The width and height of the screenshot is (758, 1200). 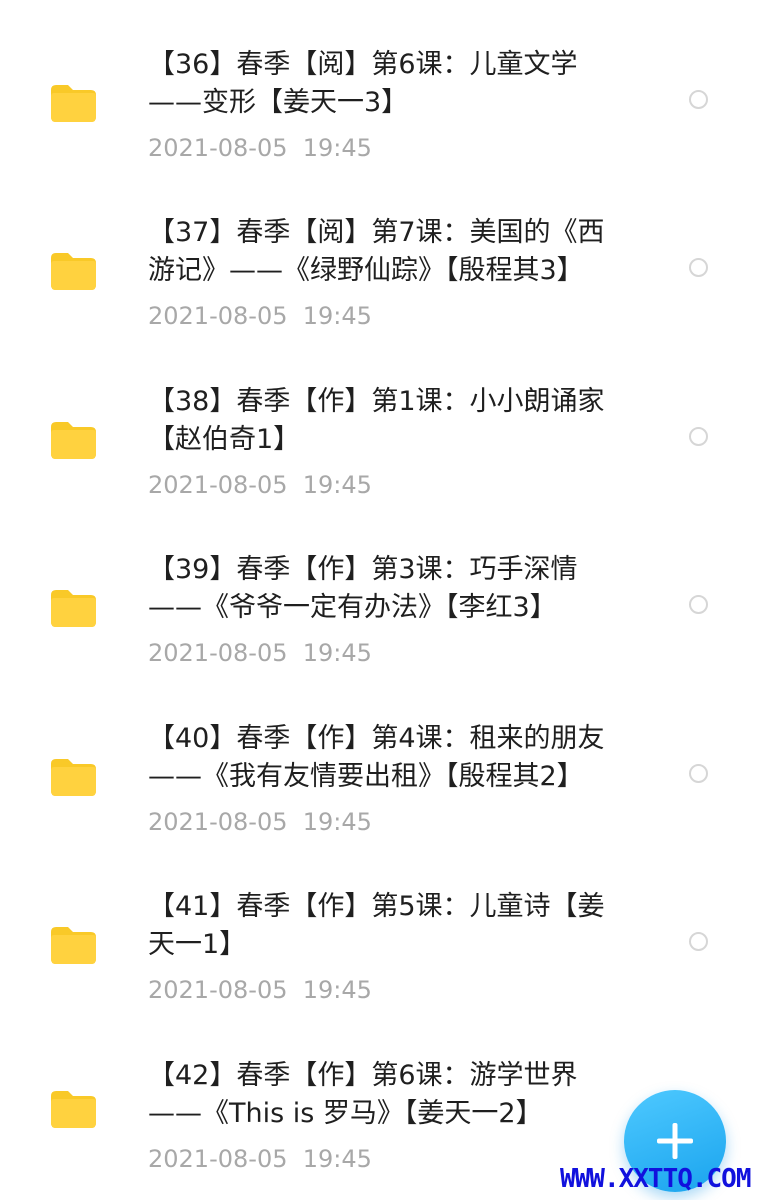 I want to click on plus-icon, so click(x=675, y=1141).